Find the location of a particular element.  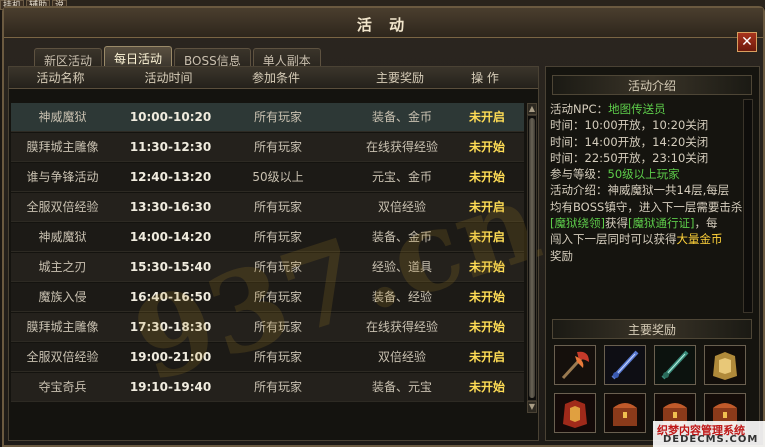

table-scrollbar is located at coordinates (532, 258).